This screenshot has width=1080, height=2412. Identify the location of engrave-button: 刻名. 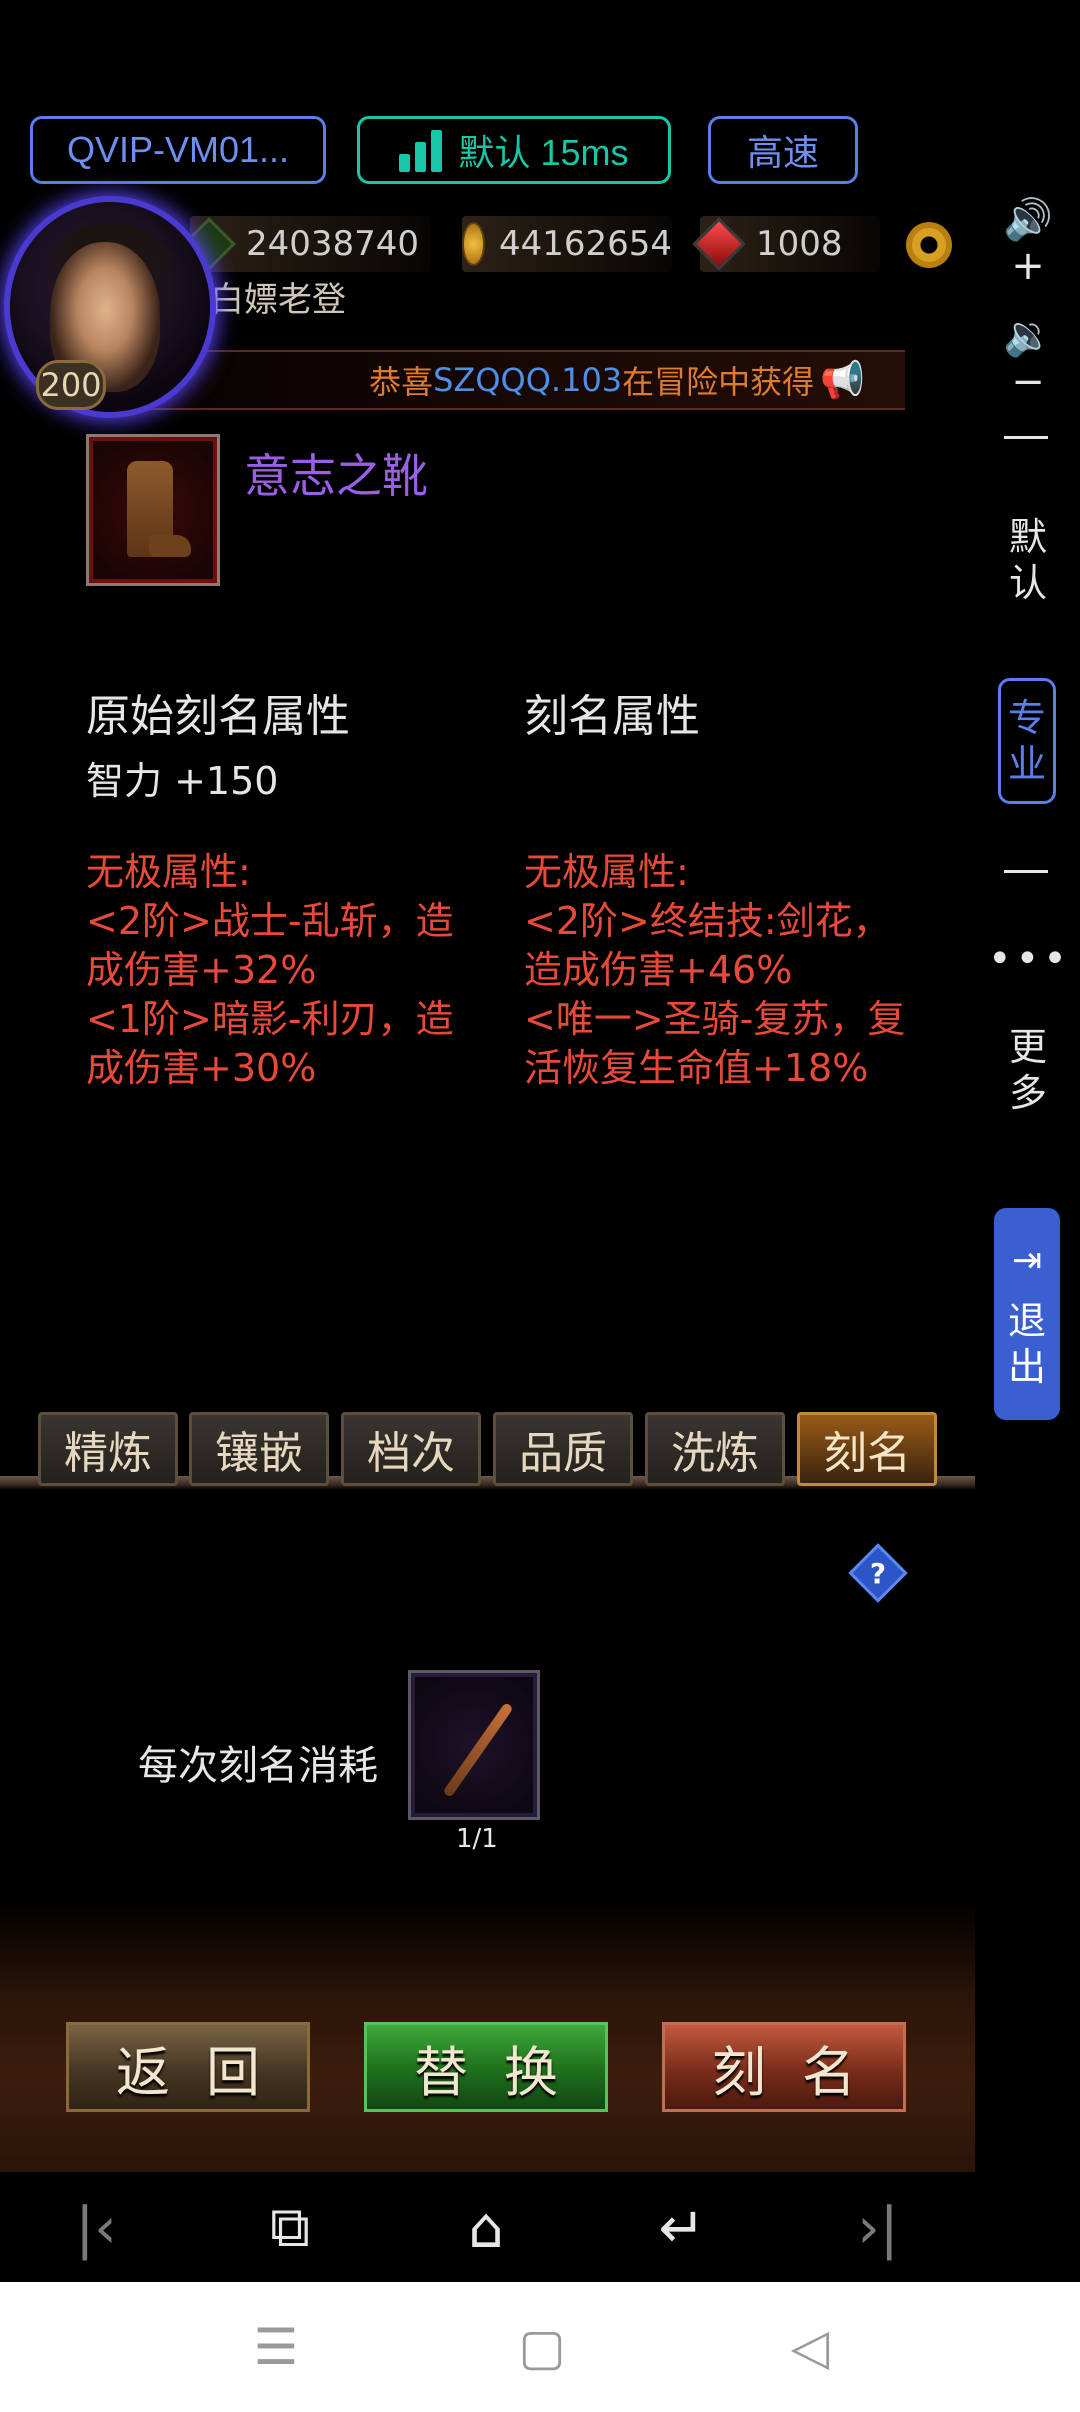
(784, 2067).